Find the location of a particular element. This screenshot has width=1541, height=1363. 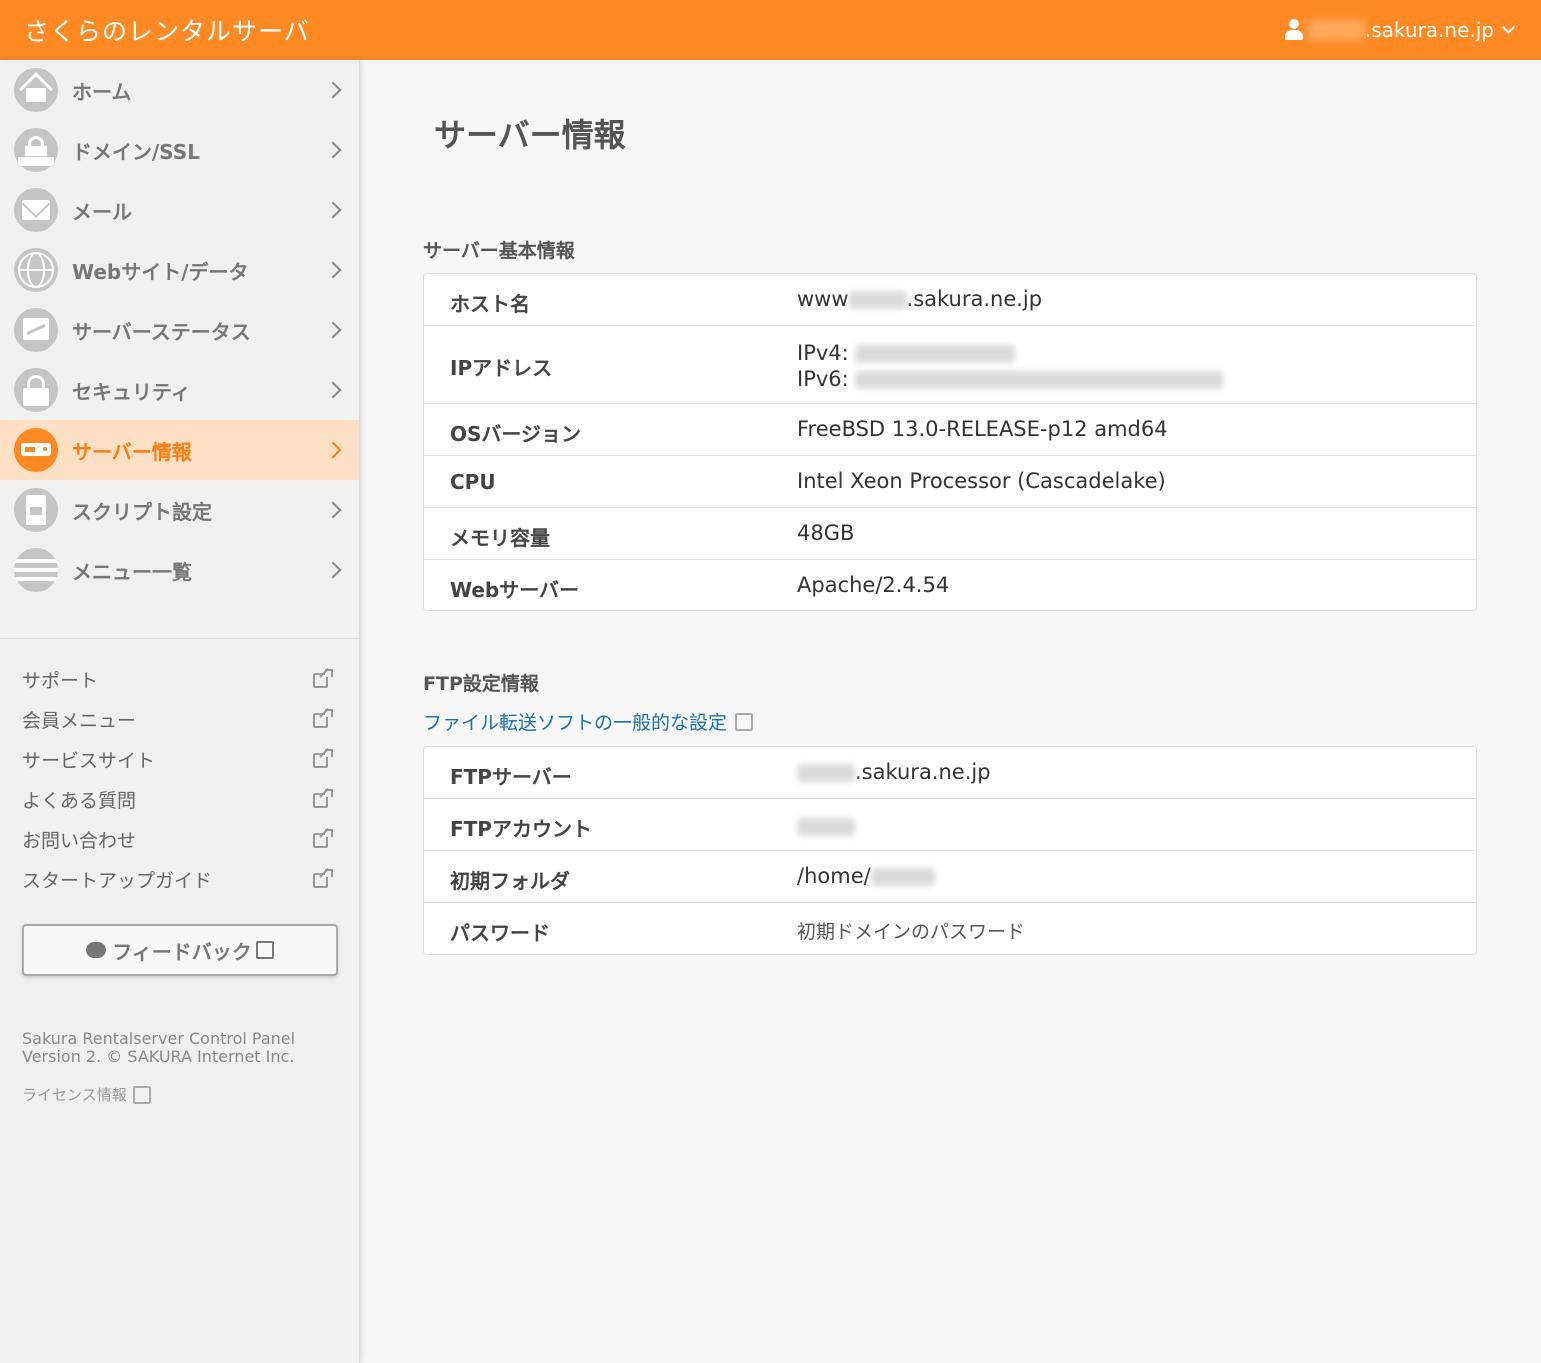

table-row: ホスト名 www .sakura.ne.jp is located at coordinates (950, 300).